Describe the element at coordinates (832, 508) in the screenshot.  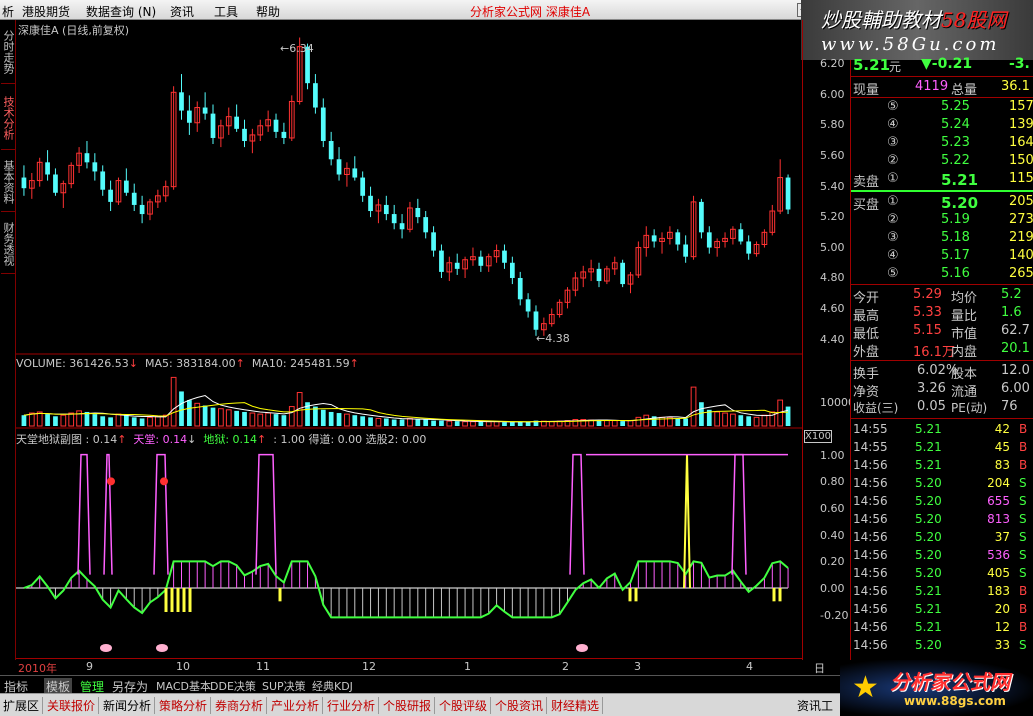
I see `indicator-y-tick: 0.60` at that location.